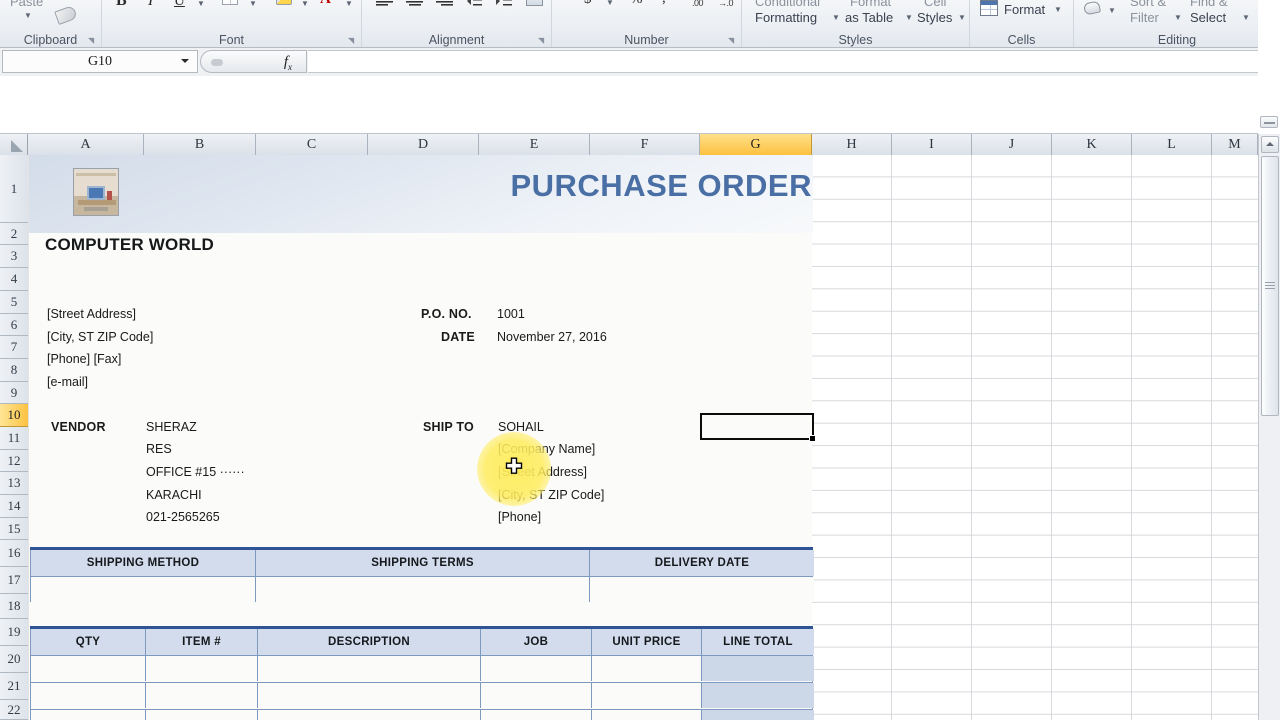  What do you see at coordinates (384, 3) in the screenshot?
I see `align-left-icon` at bounding box center [384, 3].